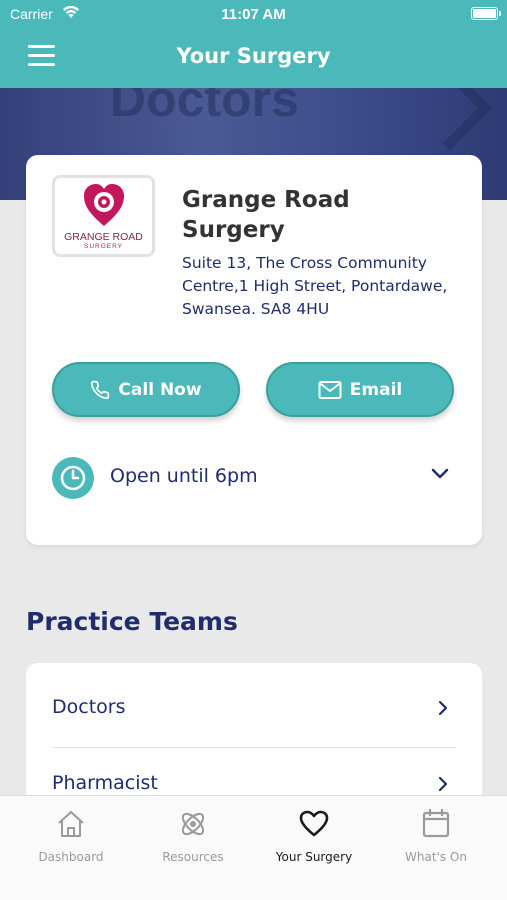 The height and width of the screenshot is (900, 507). Describe the element at coordinates (204, 107) in the screenshot. I see `hero-sign-text: Doctors` at that location.